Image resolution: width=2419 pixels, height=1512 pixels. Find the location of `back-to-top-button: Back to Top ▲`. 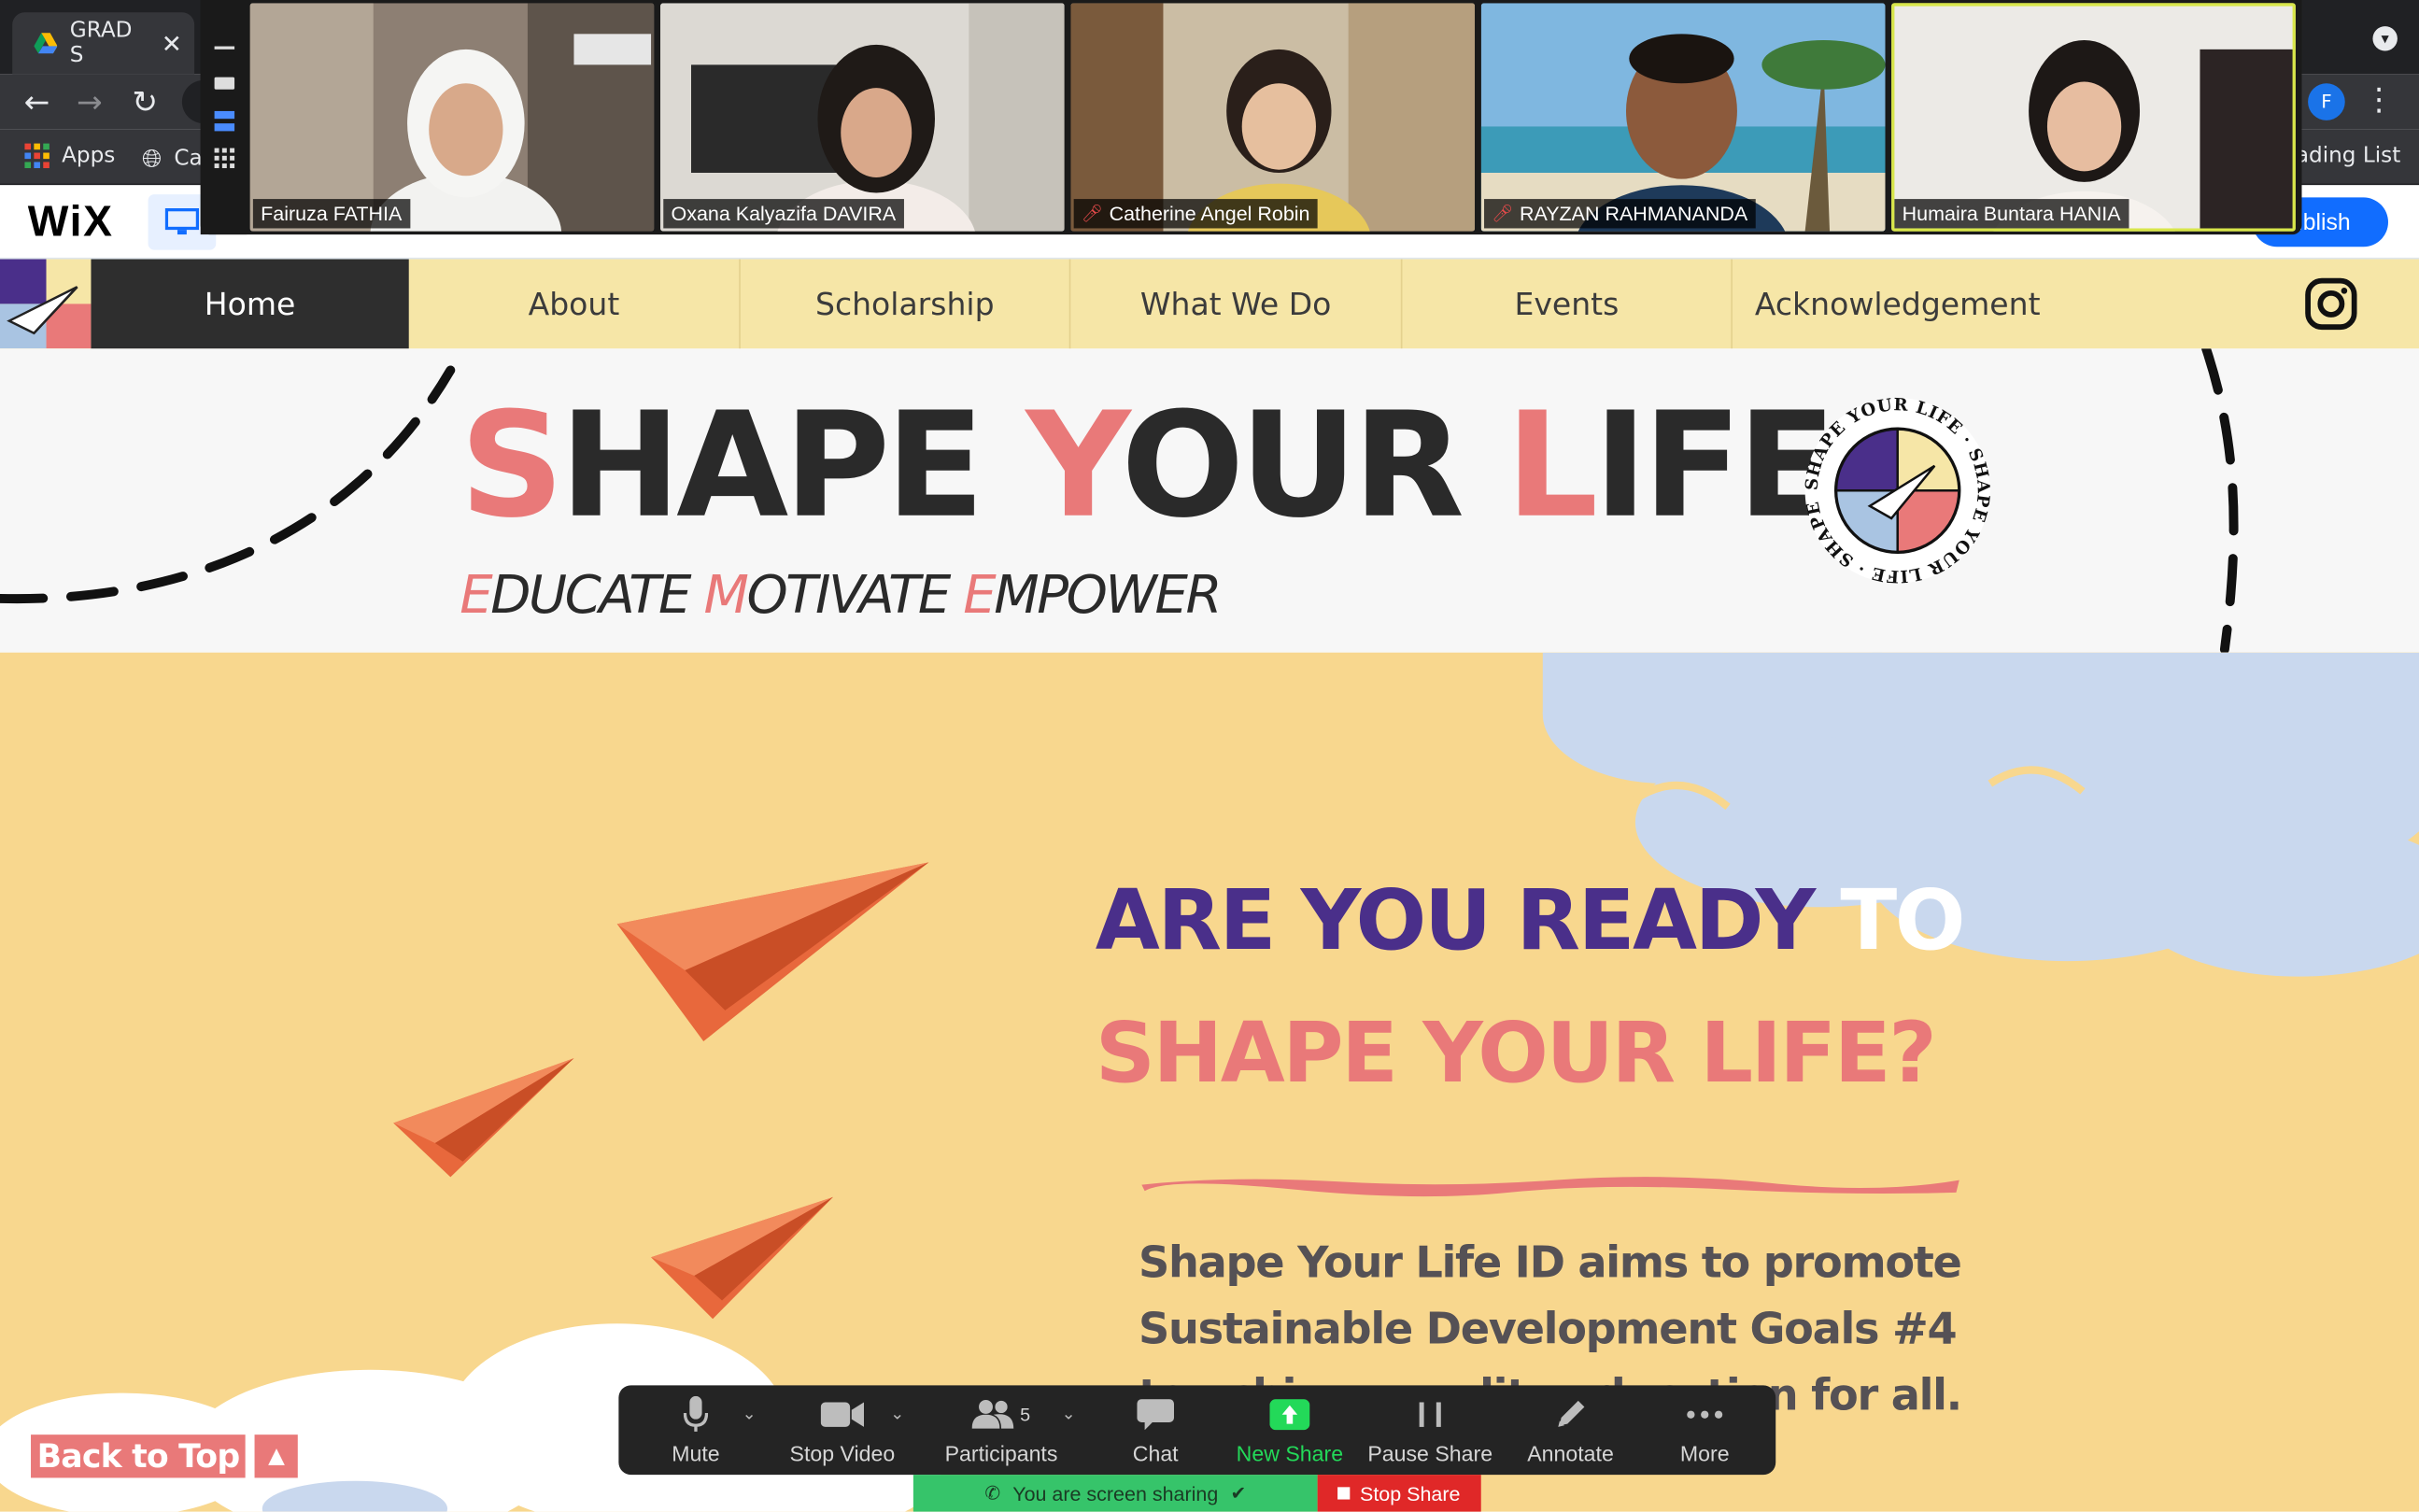

back-to-top-button: Back to Top ▲ is located at coordinates (165, 1456).